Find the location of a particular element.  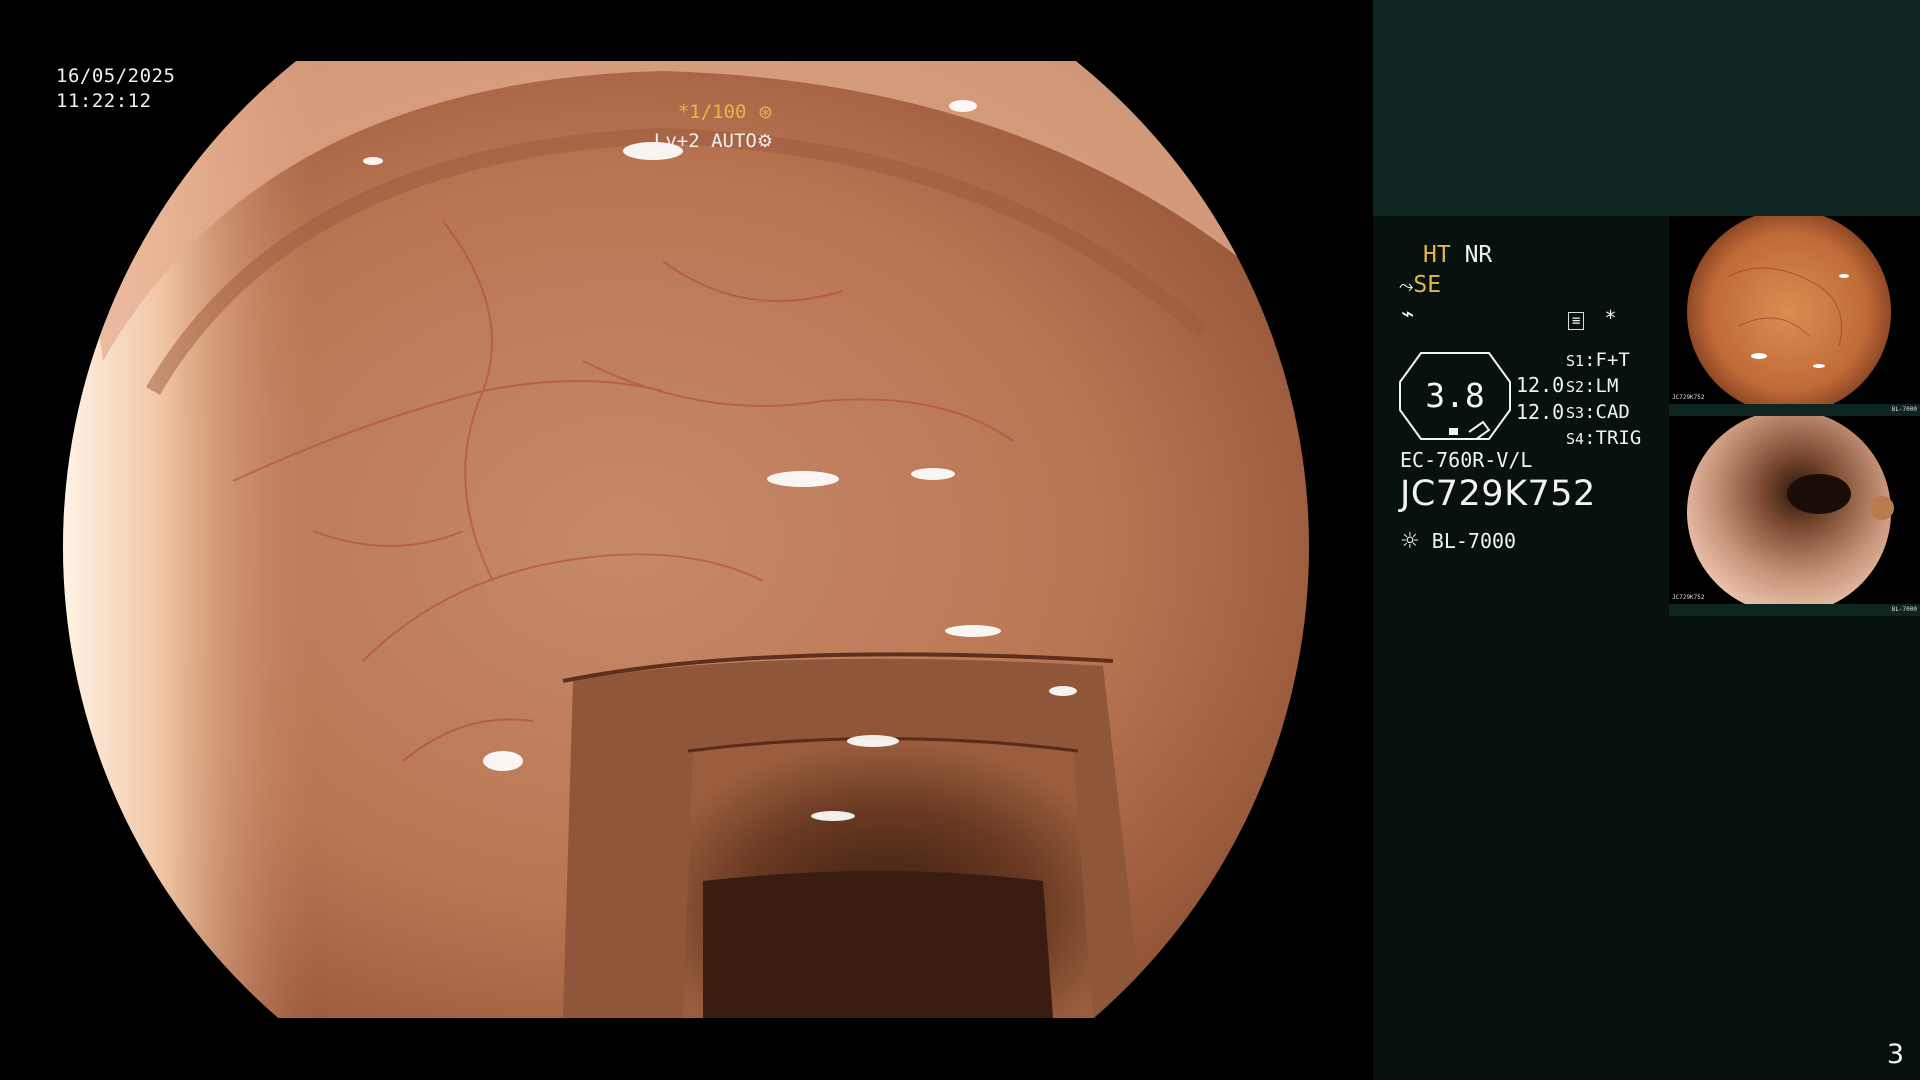

thumbnail-1: JC729K752 BL-7000 is located at coordinates (1794, 316).